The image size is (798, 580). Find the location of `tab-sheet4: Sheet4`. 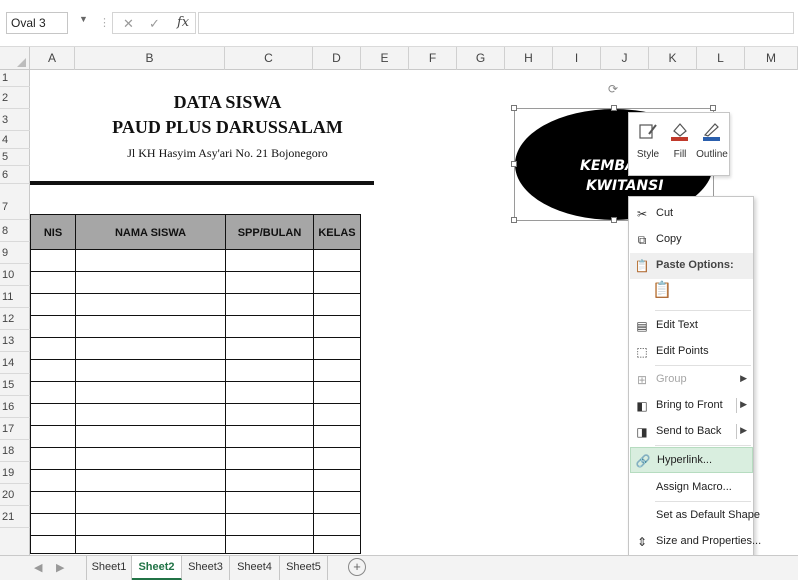

tab-sheet4: Sheet4 is located at coordinates (255, 568).